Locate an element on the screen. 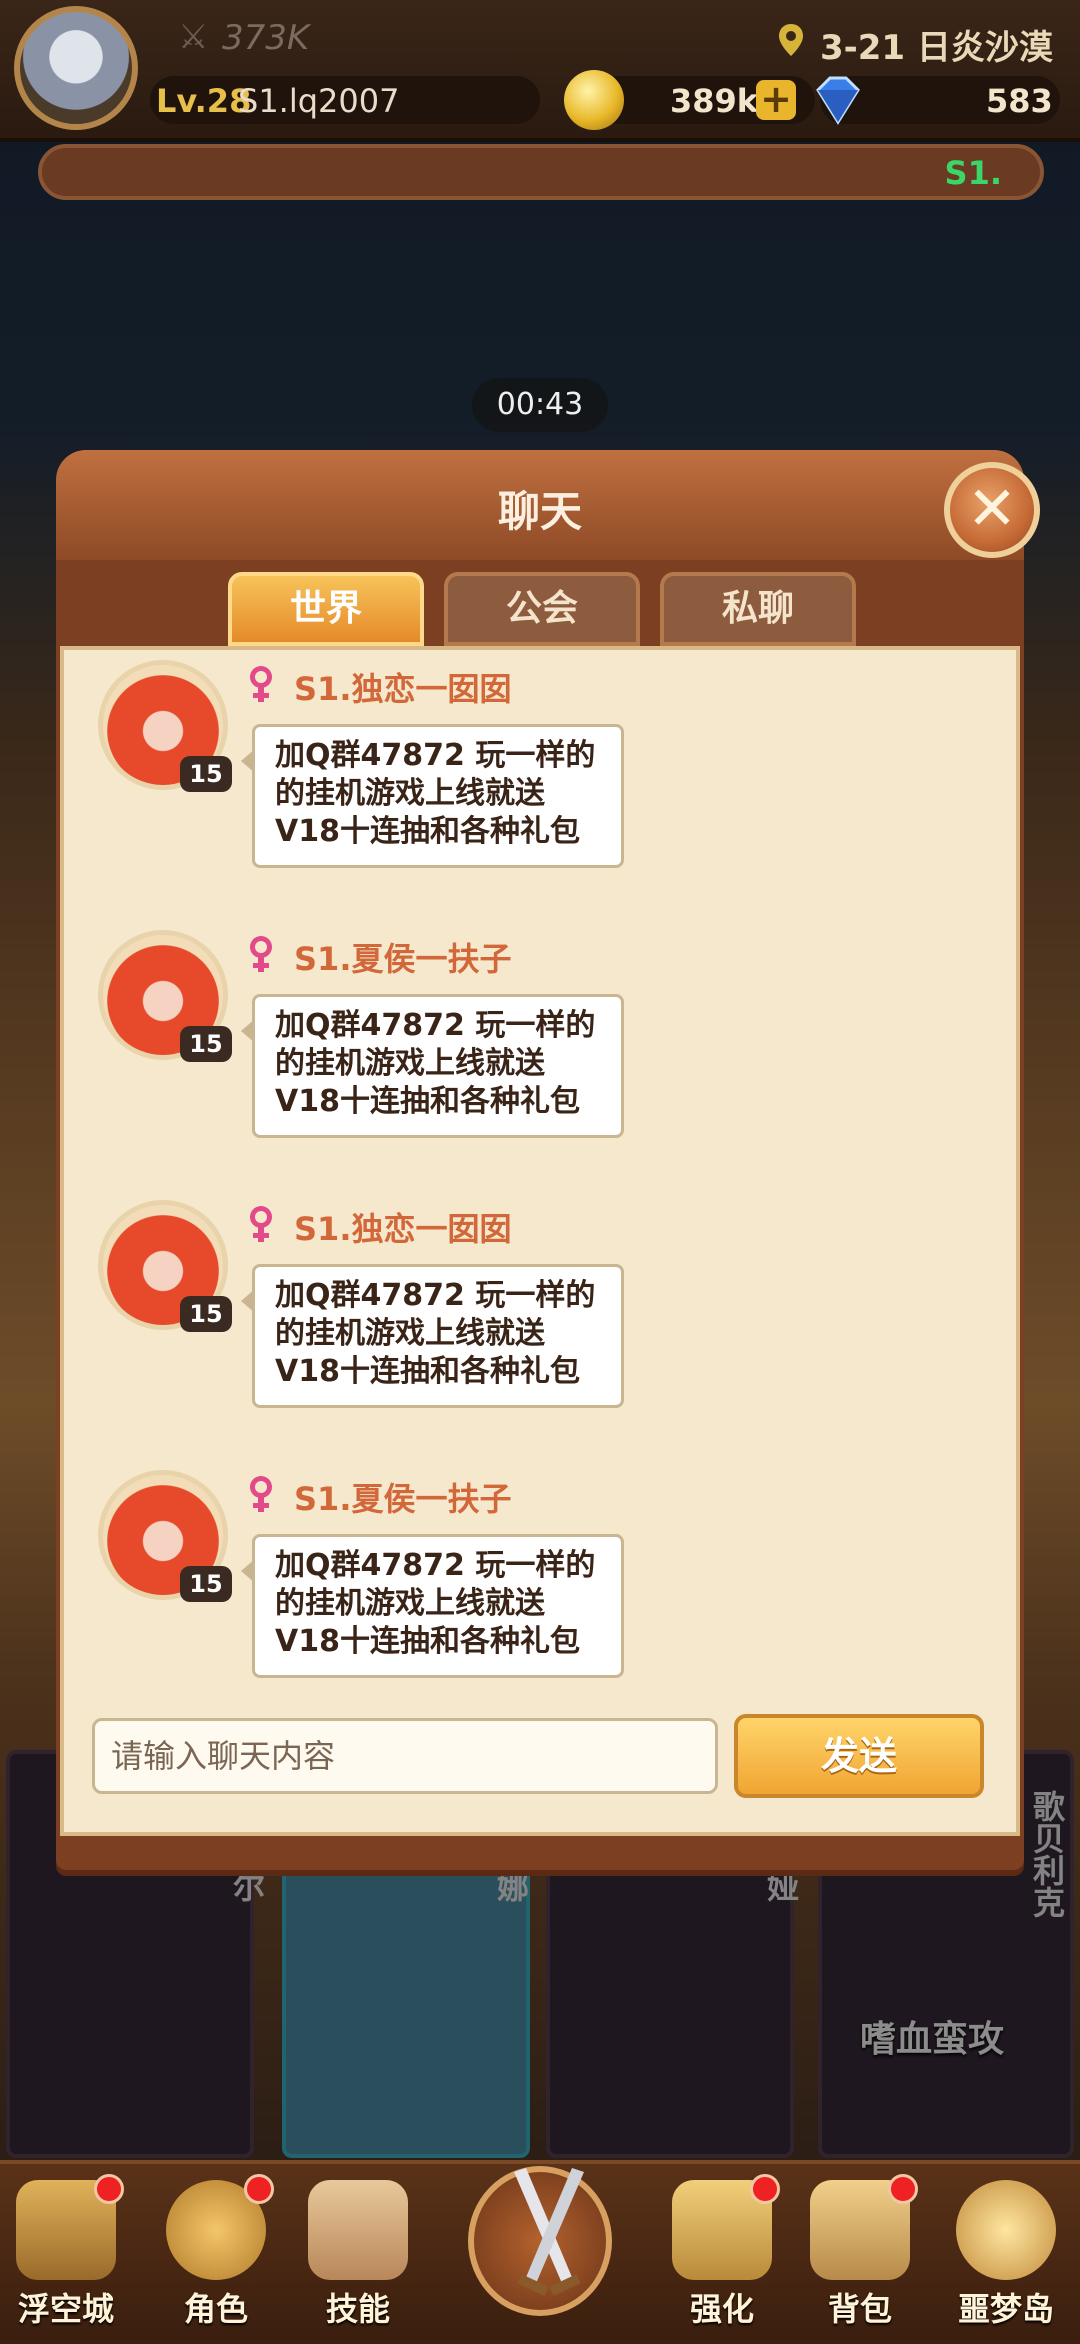  tab-private: 私聊 is located at coordinates (758, 609).